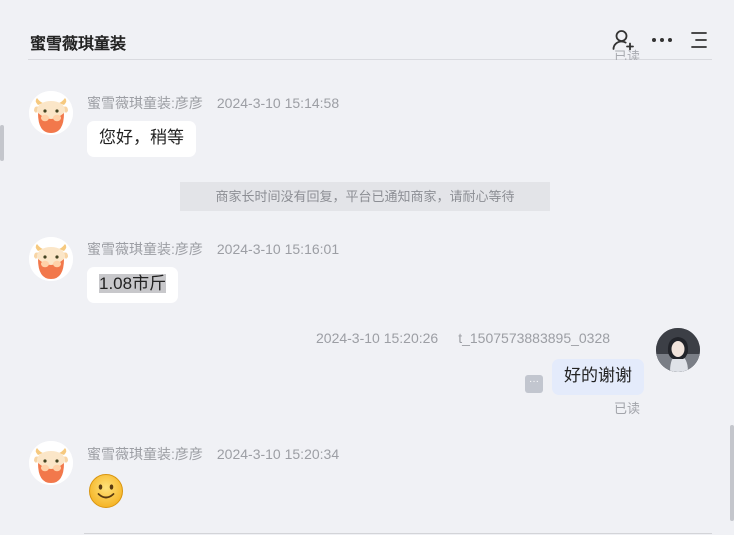  What do you see at coordinates (213, 103) in the screenshot?
I see `message-meta: 蜜雪薇琪童装:彦彦 2024-3-10 15:14:58` at bounding box center [213, 103].